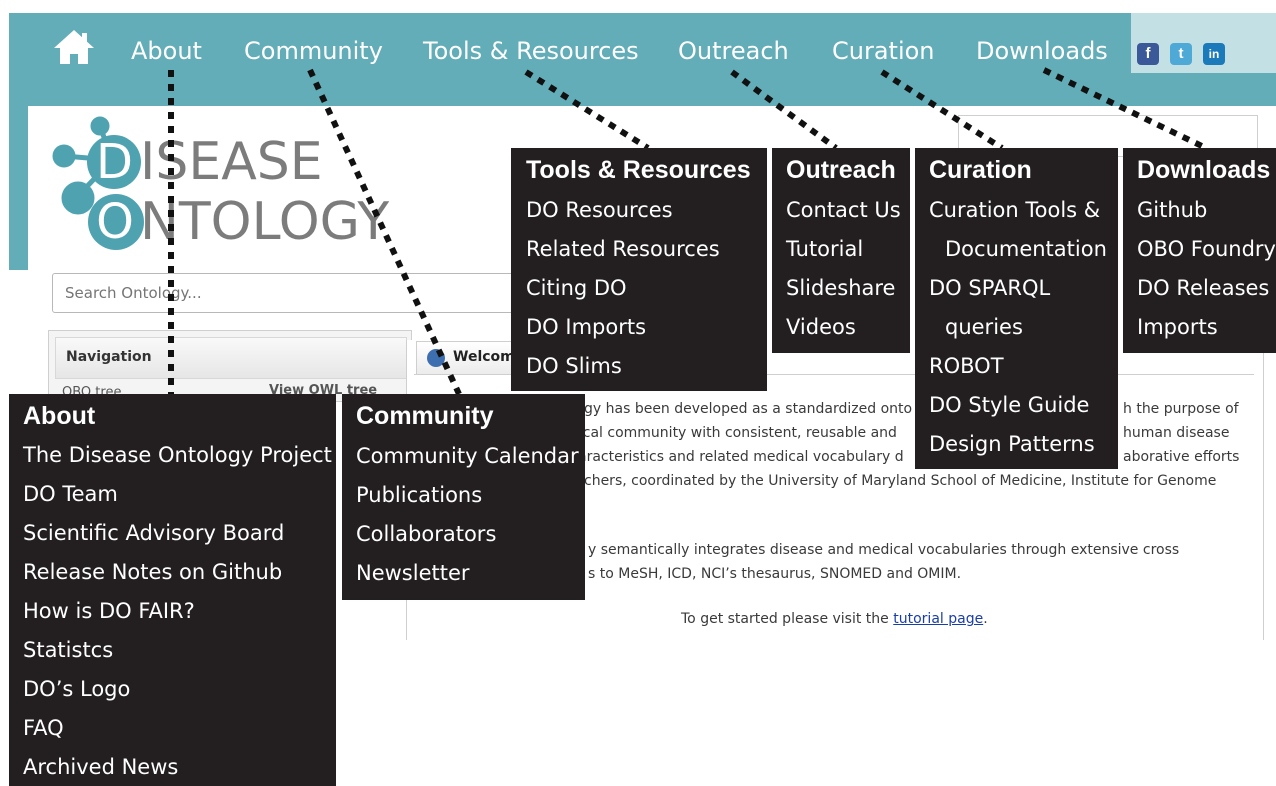 The height and width of the screenshot is (786, 1276). I want to click on menu-about-item: The Disease Ontology Project, so click(177, 455).